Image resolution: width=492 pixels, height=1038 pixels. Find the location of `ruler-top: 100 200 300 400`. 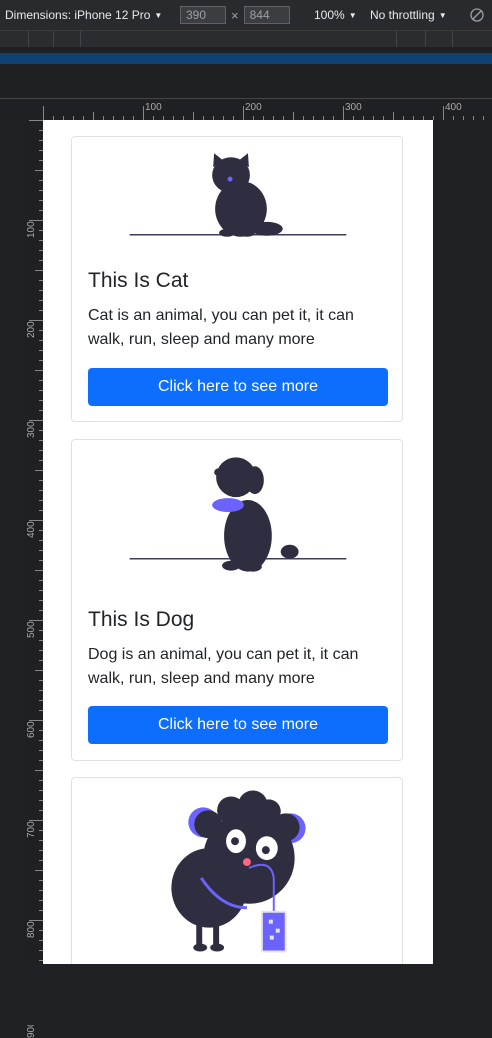

ruler-top: 100 200 300 400 is located at coordinates (267, 110).